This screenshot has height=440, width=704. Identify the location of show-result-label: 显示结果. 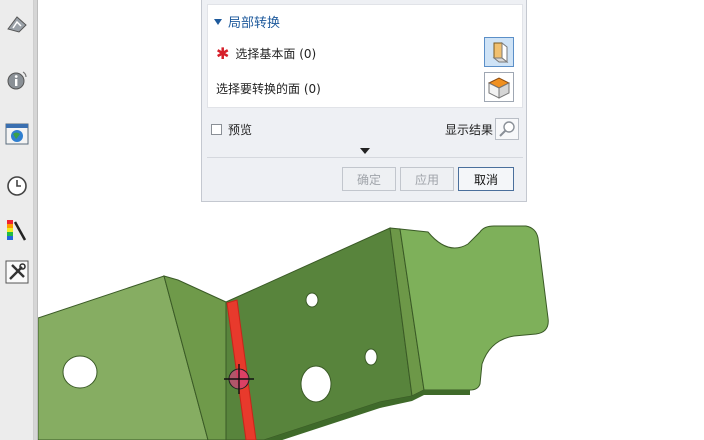
(469, 130).